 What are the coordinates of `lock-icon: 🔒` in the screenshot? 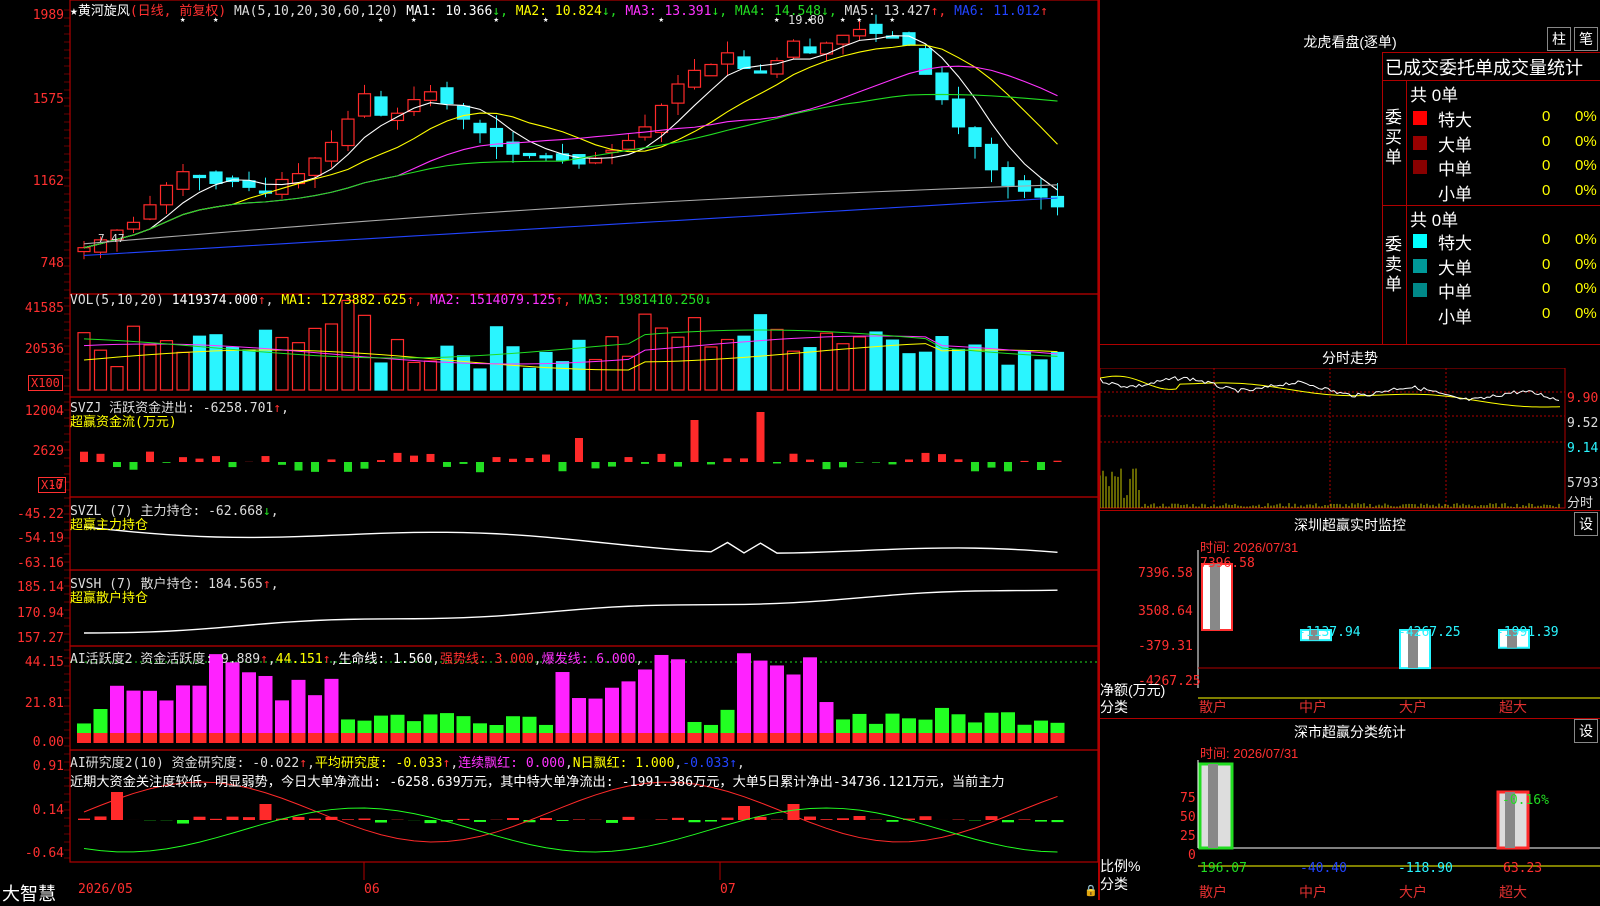 It's located at (1091, 890).